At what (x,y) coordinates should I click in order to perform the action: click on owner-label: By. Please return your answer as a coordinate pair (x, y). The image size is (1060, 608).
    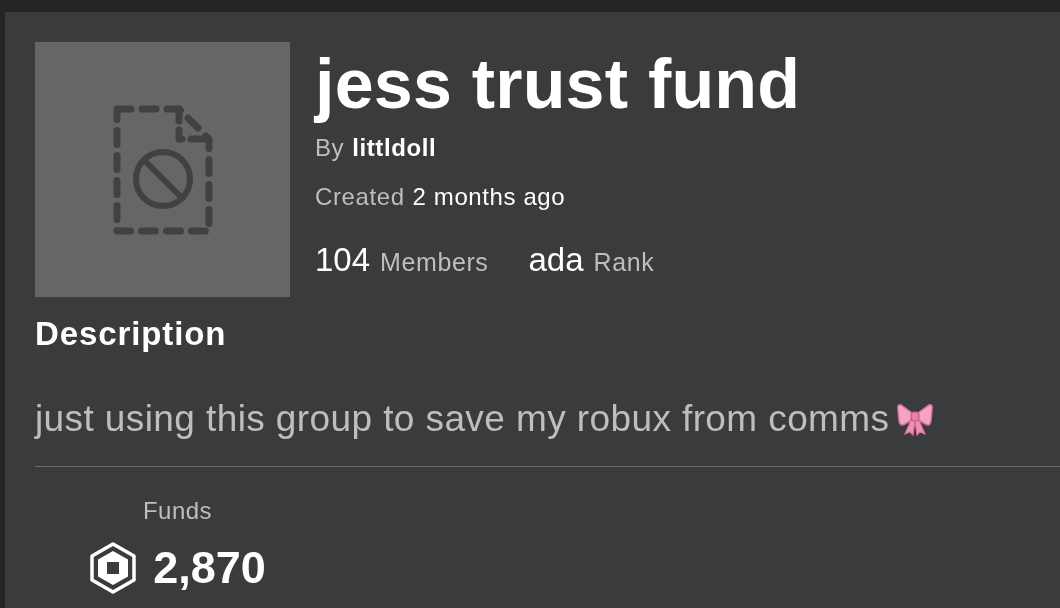
    Looking at the image, I should click on (330, 148).